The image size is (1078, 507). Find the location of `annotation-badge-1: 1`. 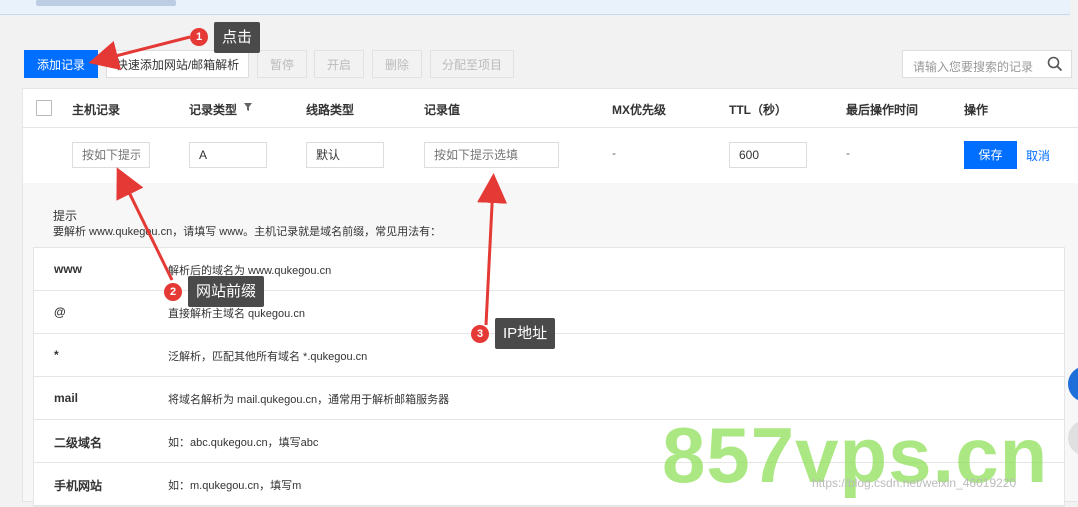

annotation-badge-1: 1 is located at coordinates (199, 37).